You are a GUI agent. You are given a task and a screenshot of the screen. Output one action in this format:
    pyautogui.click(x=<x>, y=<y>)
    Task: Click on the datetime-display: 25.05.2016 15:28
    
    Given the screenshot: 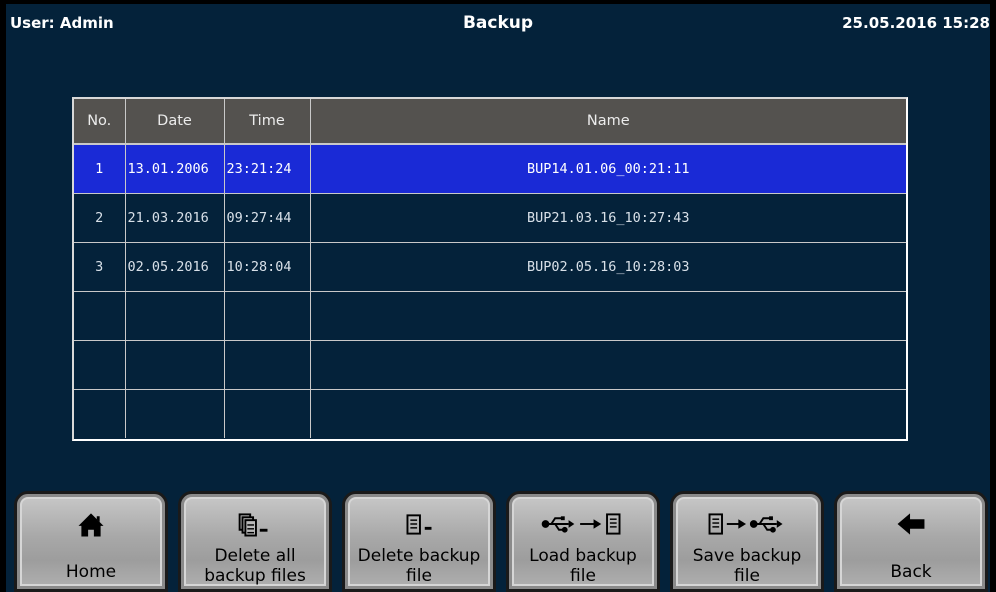 What is the action you would take?
    pyautogui.click(x=916, y=23)
    